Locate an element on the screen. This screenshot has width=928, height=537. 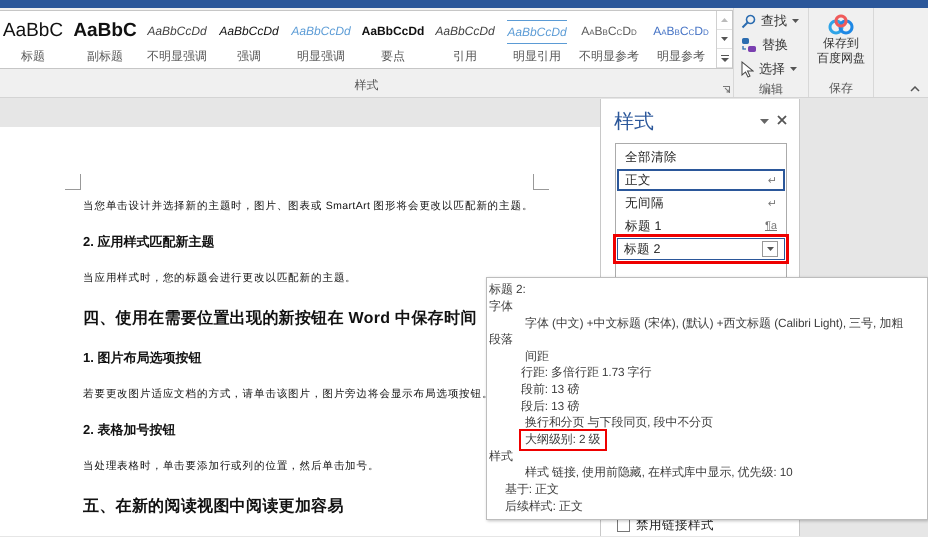
cursor-icon is located at coordinates (747, 69).